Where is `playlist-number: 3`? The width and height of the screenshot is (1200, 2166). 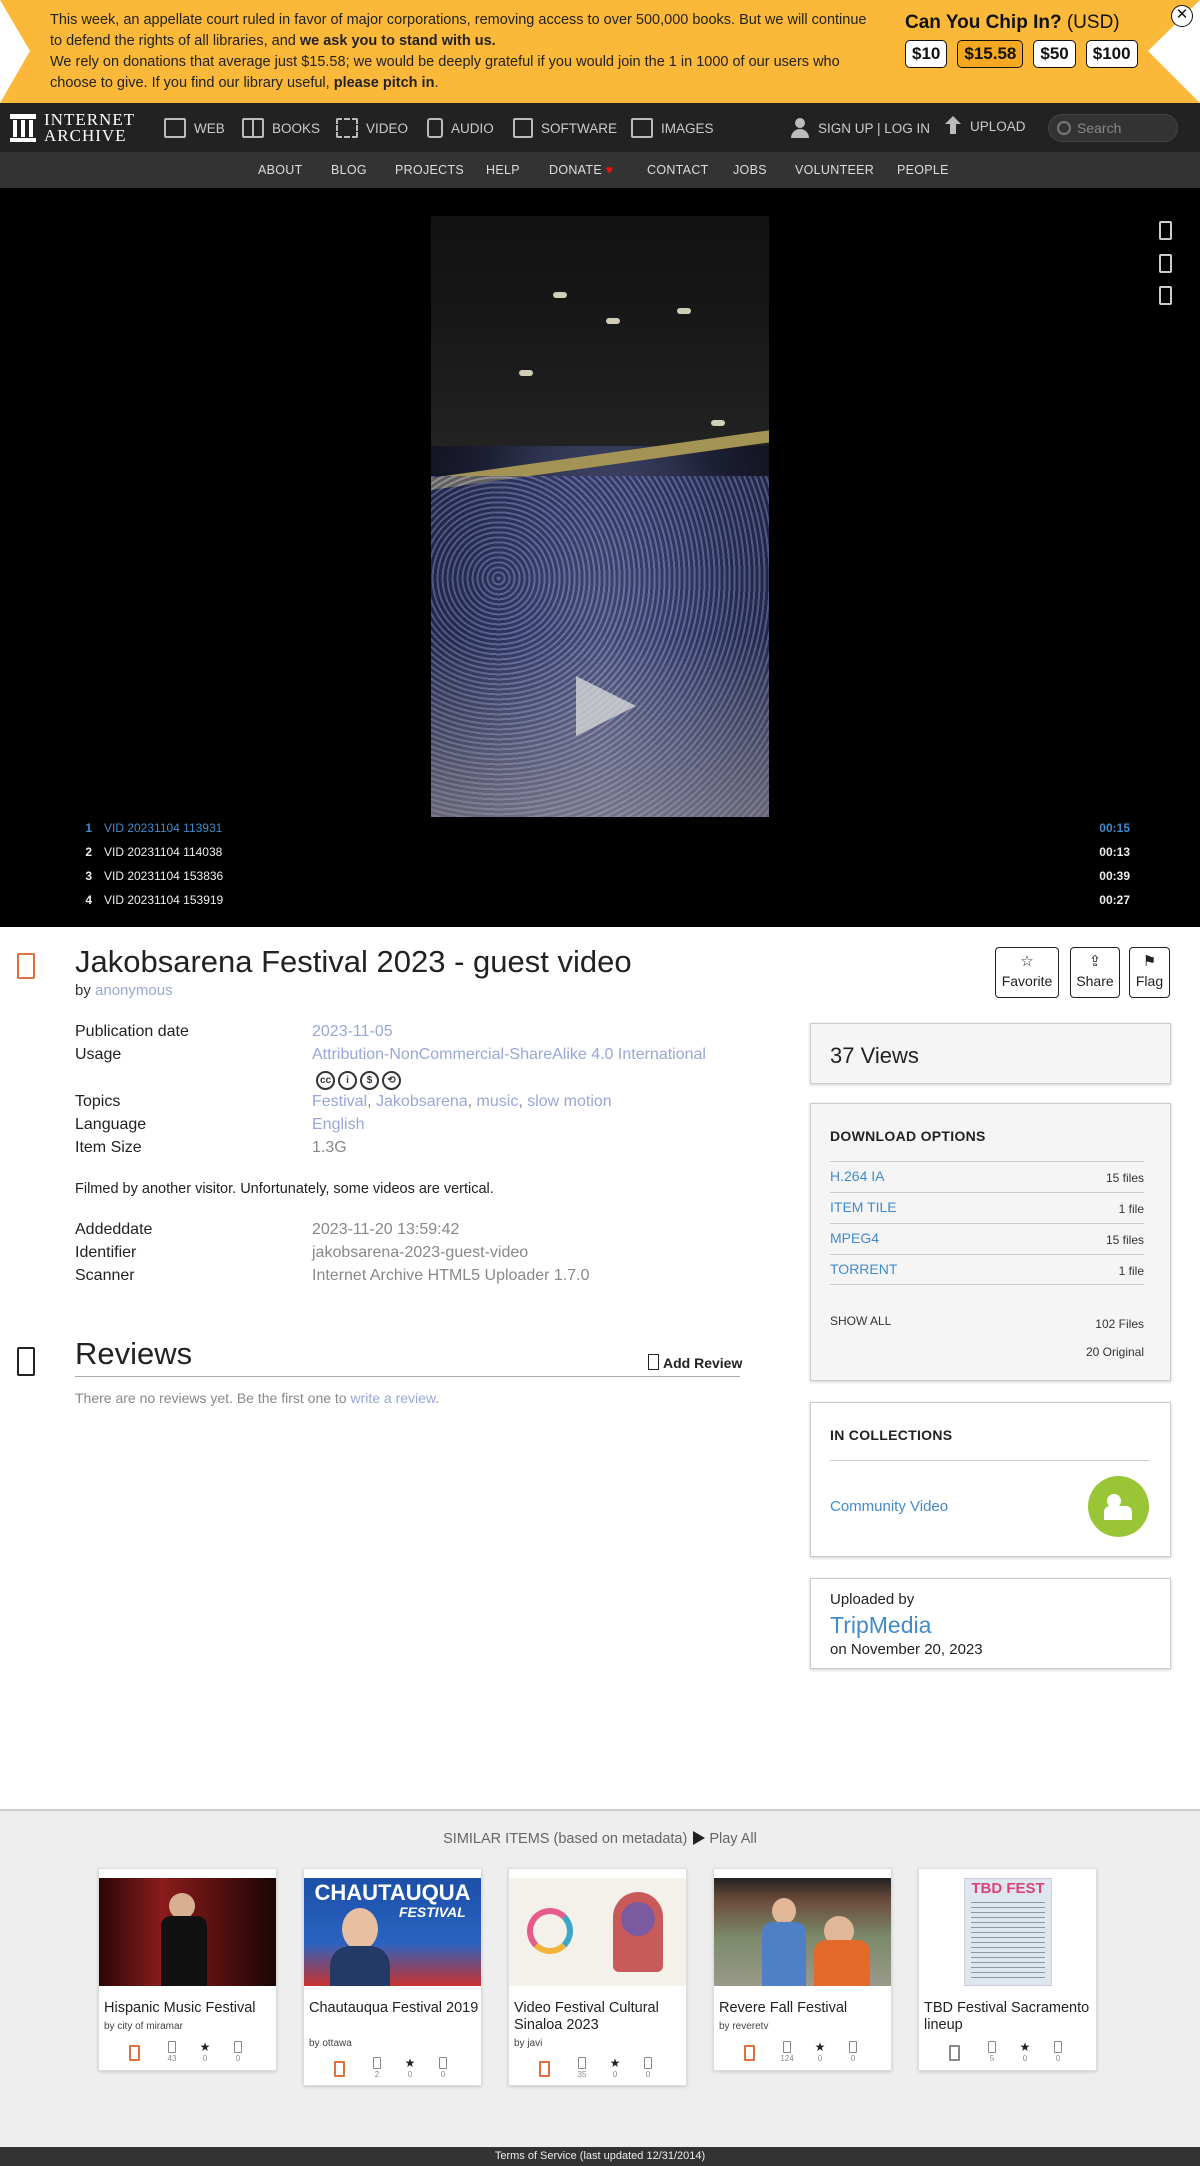
playlist-number: 3 is located at coordinates (88, 876).